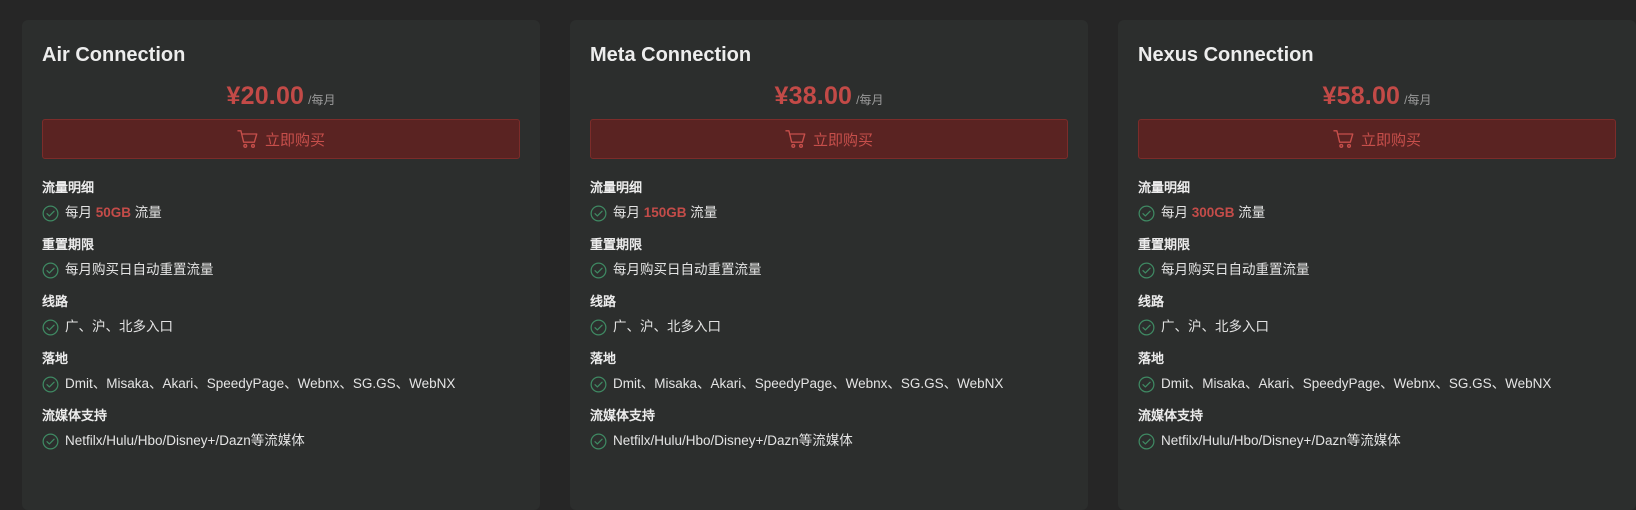 This screenshot has height=510, width=1636. I want to click on price-row: ¥20.00/每月, so click(281, 96).